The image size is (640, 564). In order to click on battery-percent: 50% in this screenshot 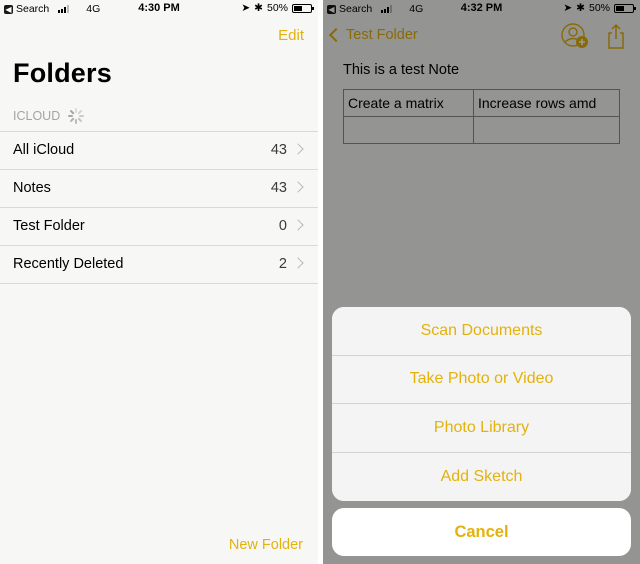, I will do `click(277, 8)`.